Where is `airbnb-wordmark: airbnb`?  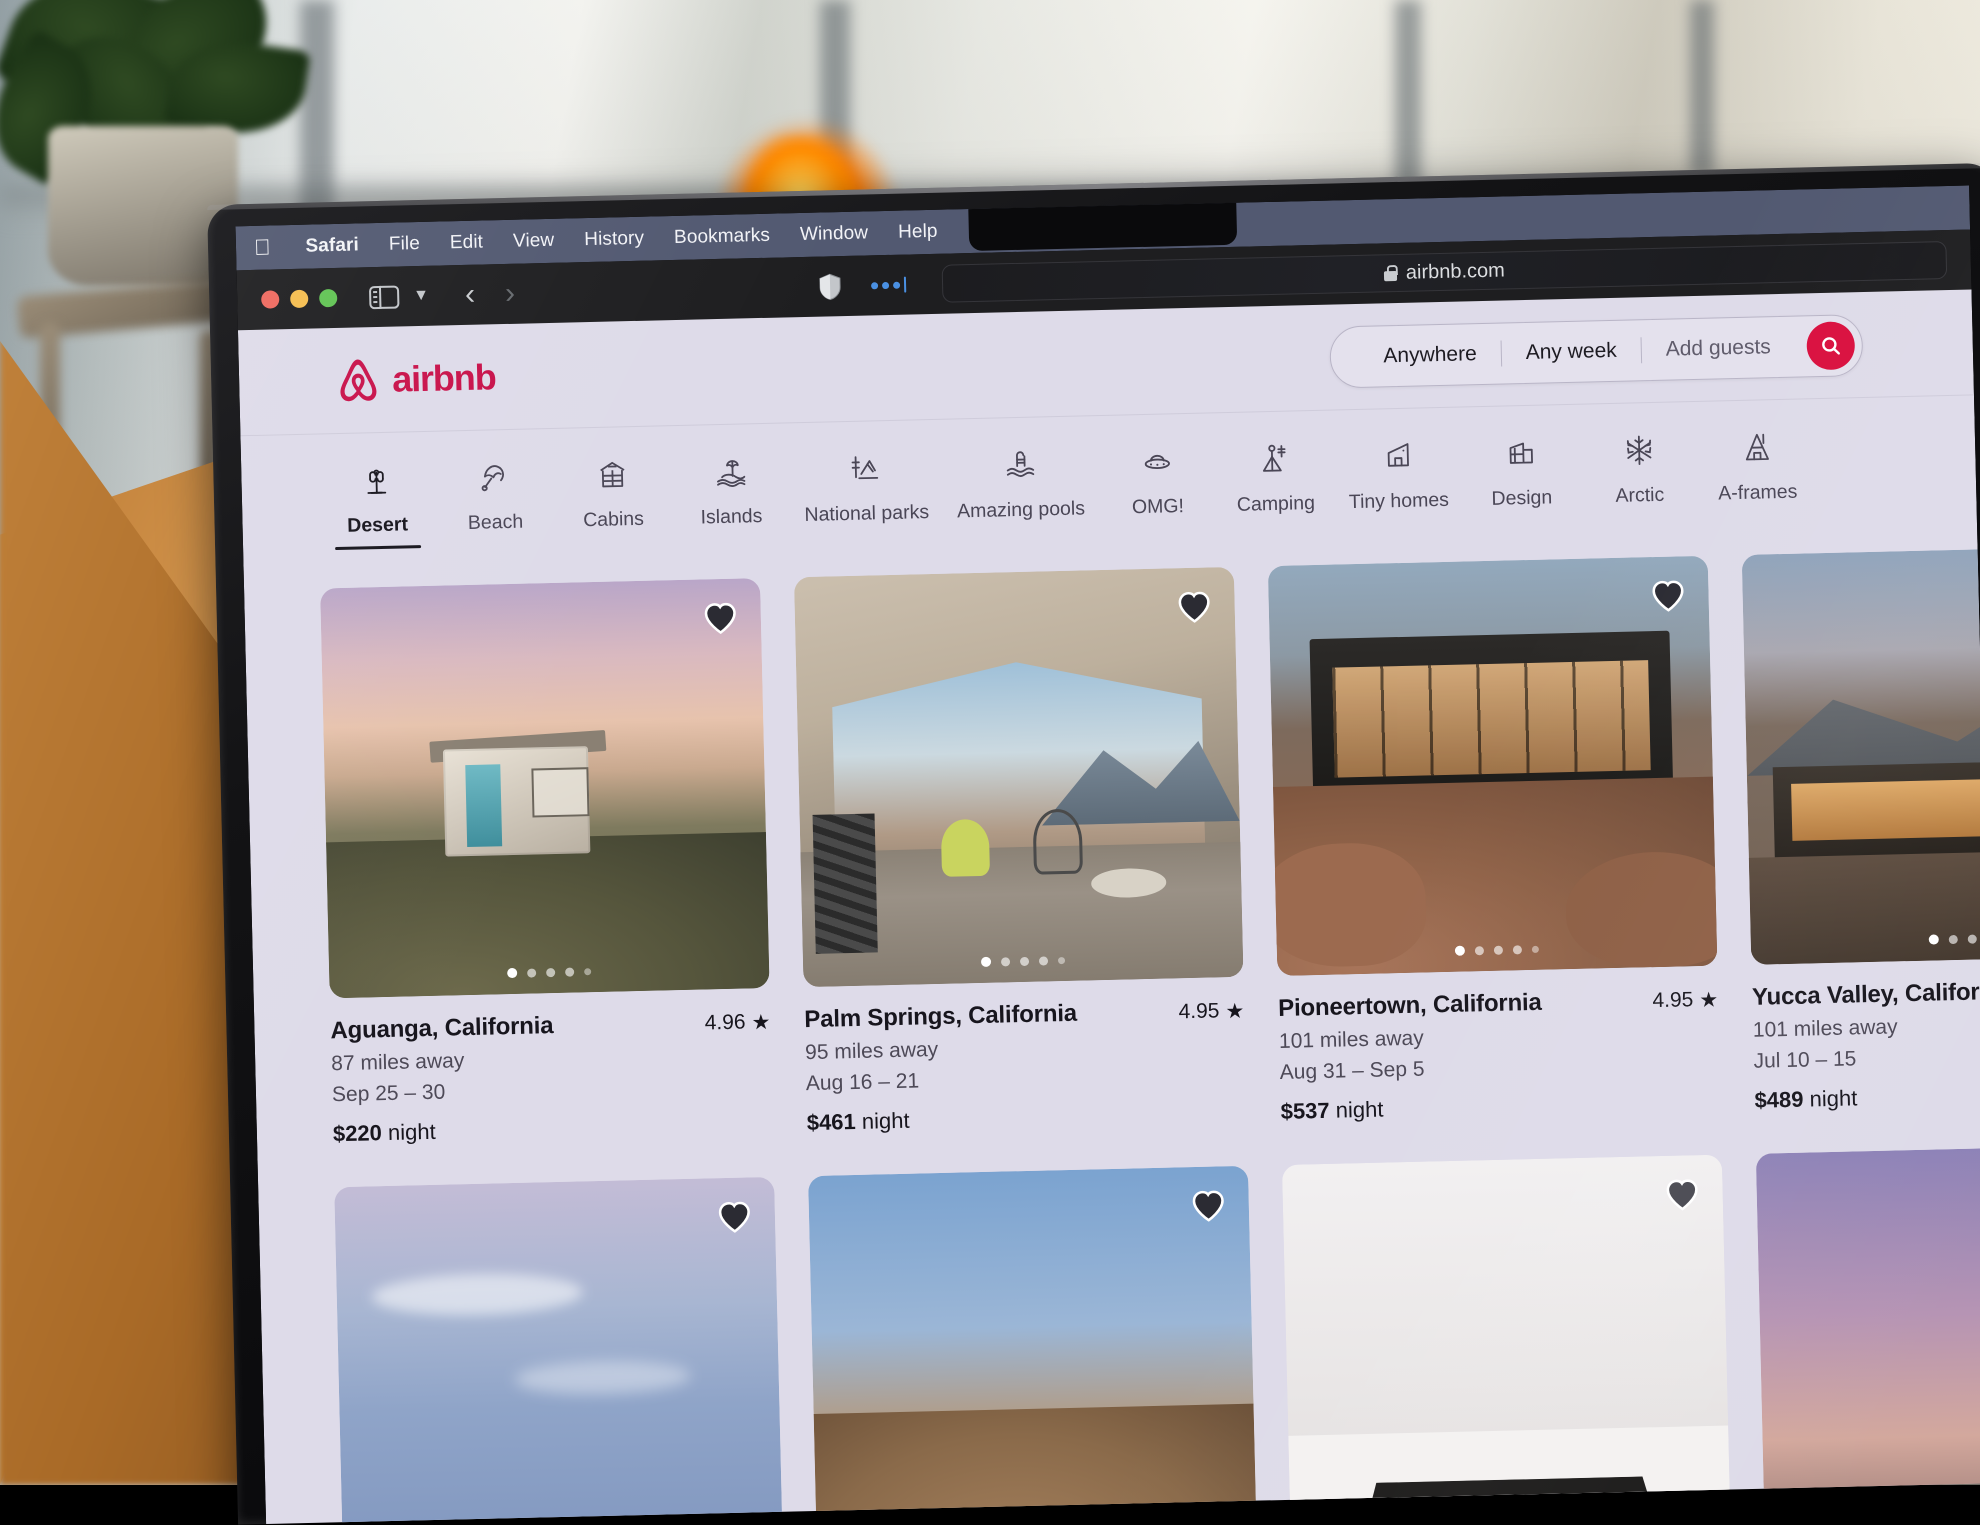
airbnb-wordmark: airbnb is located at coordinates (444, 378).